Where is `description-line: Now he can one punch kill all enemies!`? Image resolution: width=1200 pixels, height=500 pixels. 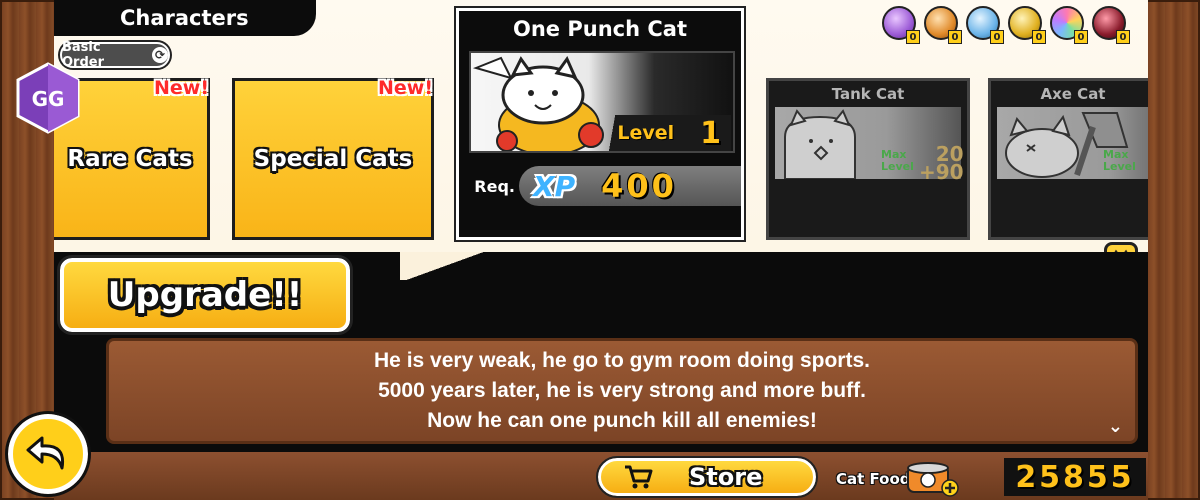 description-line: Now he can one punch kill all enemies! is located at coordinates (622, 420).